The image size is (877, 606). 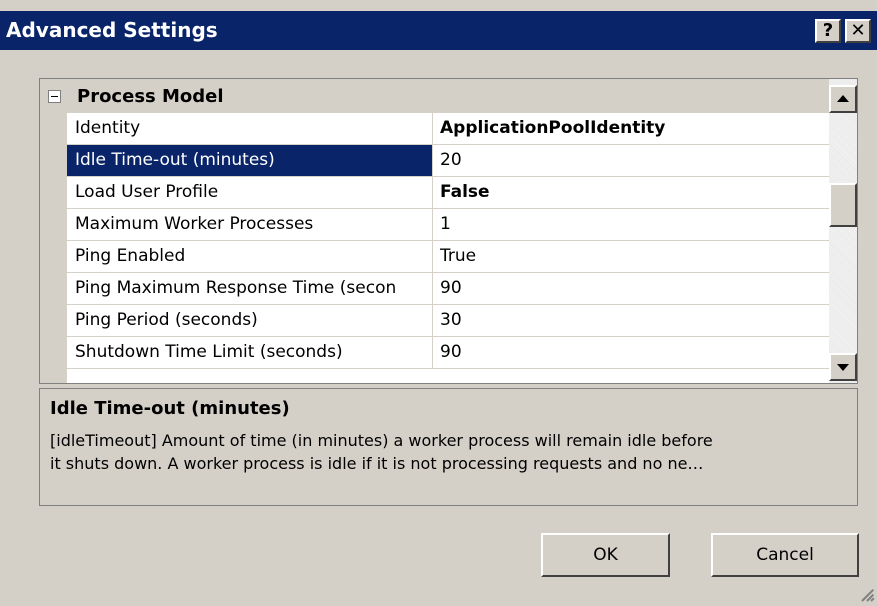 What do you see at coordinates (250, 288) in the screenshot?
I see `property-name: Ping Maximum Response Time (secon` at bounding box center [250, 288].